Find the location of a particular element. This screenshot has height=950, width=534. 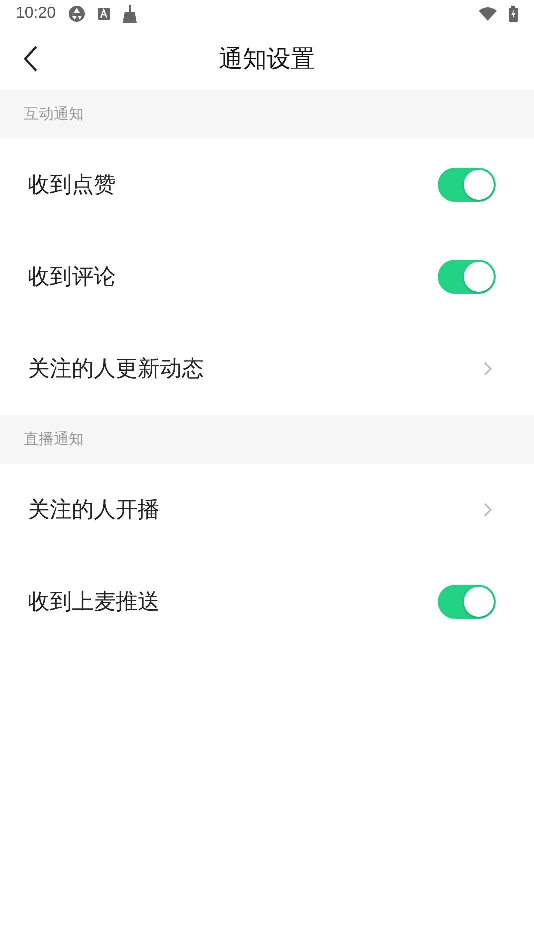

setting-label: 收到点赞 is located at coordinates (72, 186).